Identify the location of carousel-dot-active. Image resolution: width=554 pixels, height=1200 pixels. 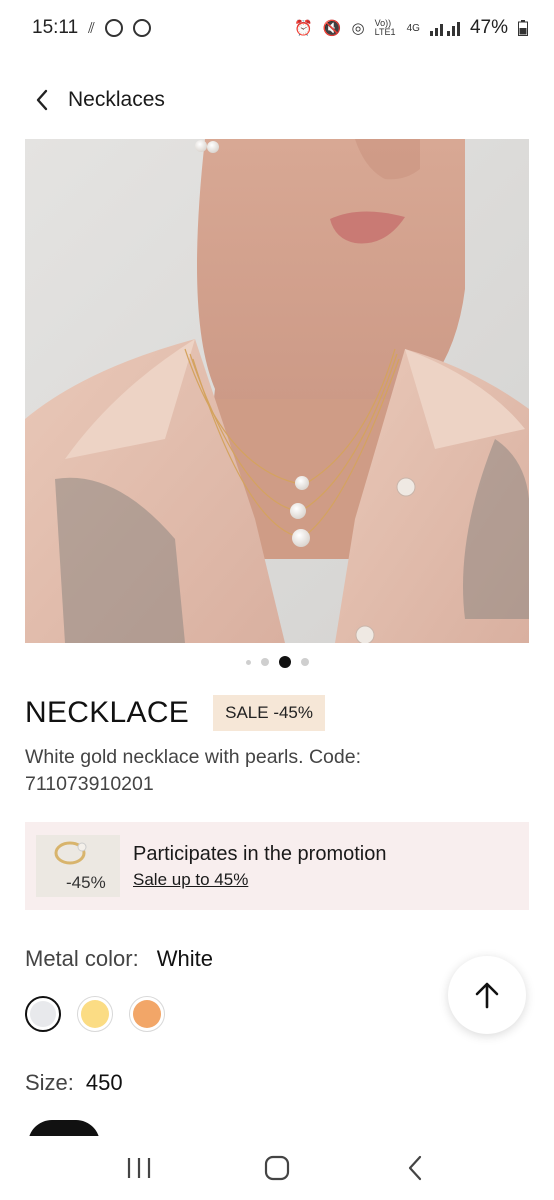
(284, 662).